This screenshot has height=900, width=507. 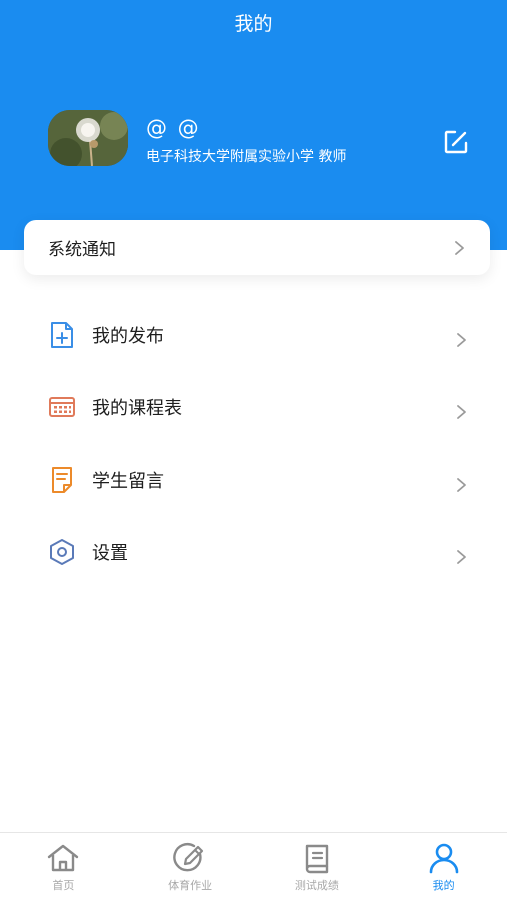 I want to click on tab-label: 体育作业, so click(x=190, y=885).